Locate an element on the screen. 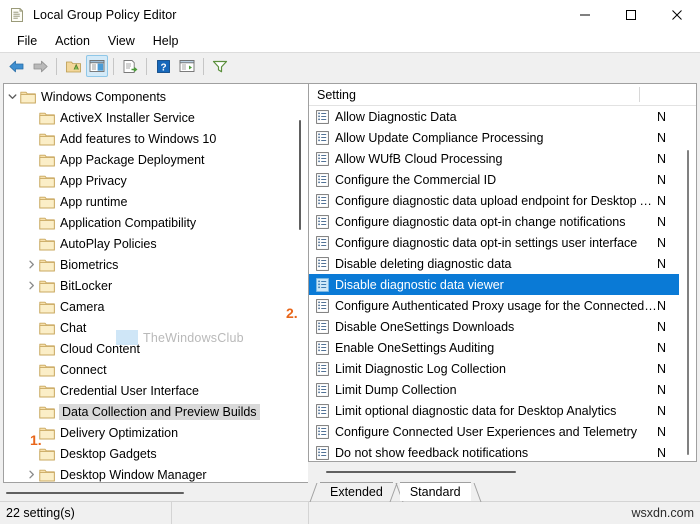 This screenshot has width=700, height=524. tree-hscroll-thumb is located at coordinates (95, 493).